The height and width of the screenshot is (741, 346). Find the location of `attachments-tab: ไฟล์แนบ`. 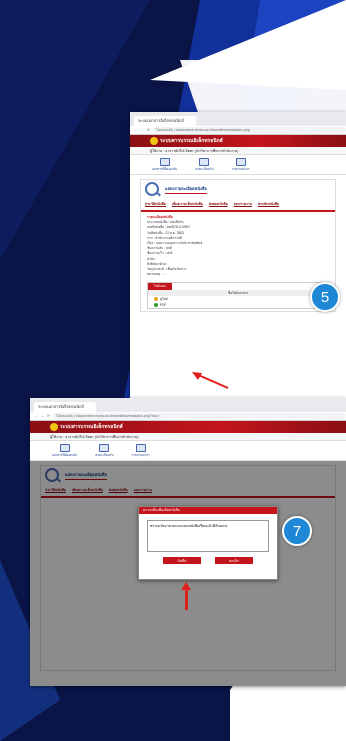

attachments-tab: ไฟล์แนบ is located at coordinates (160, 287).